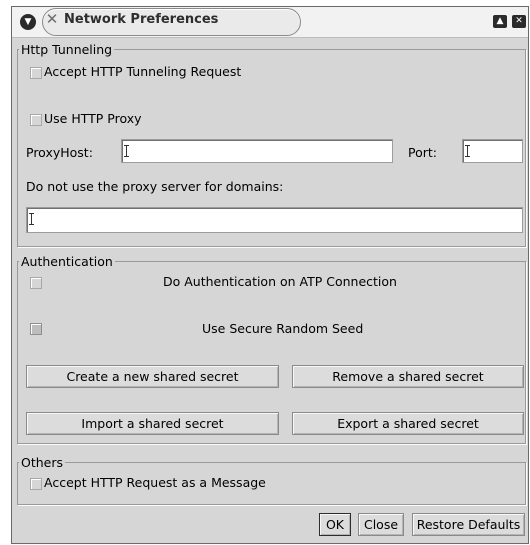  I want to click on x-logo-icon: ✕, so click(52, 19).